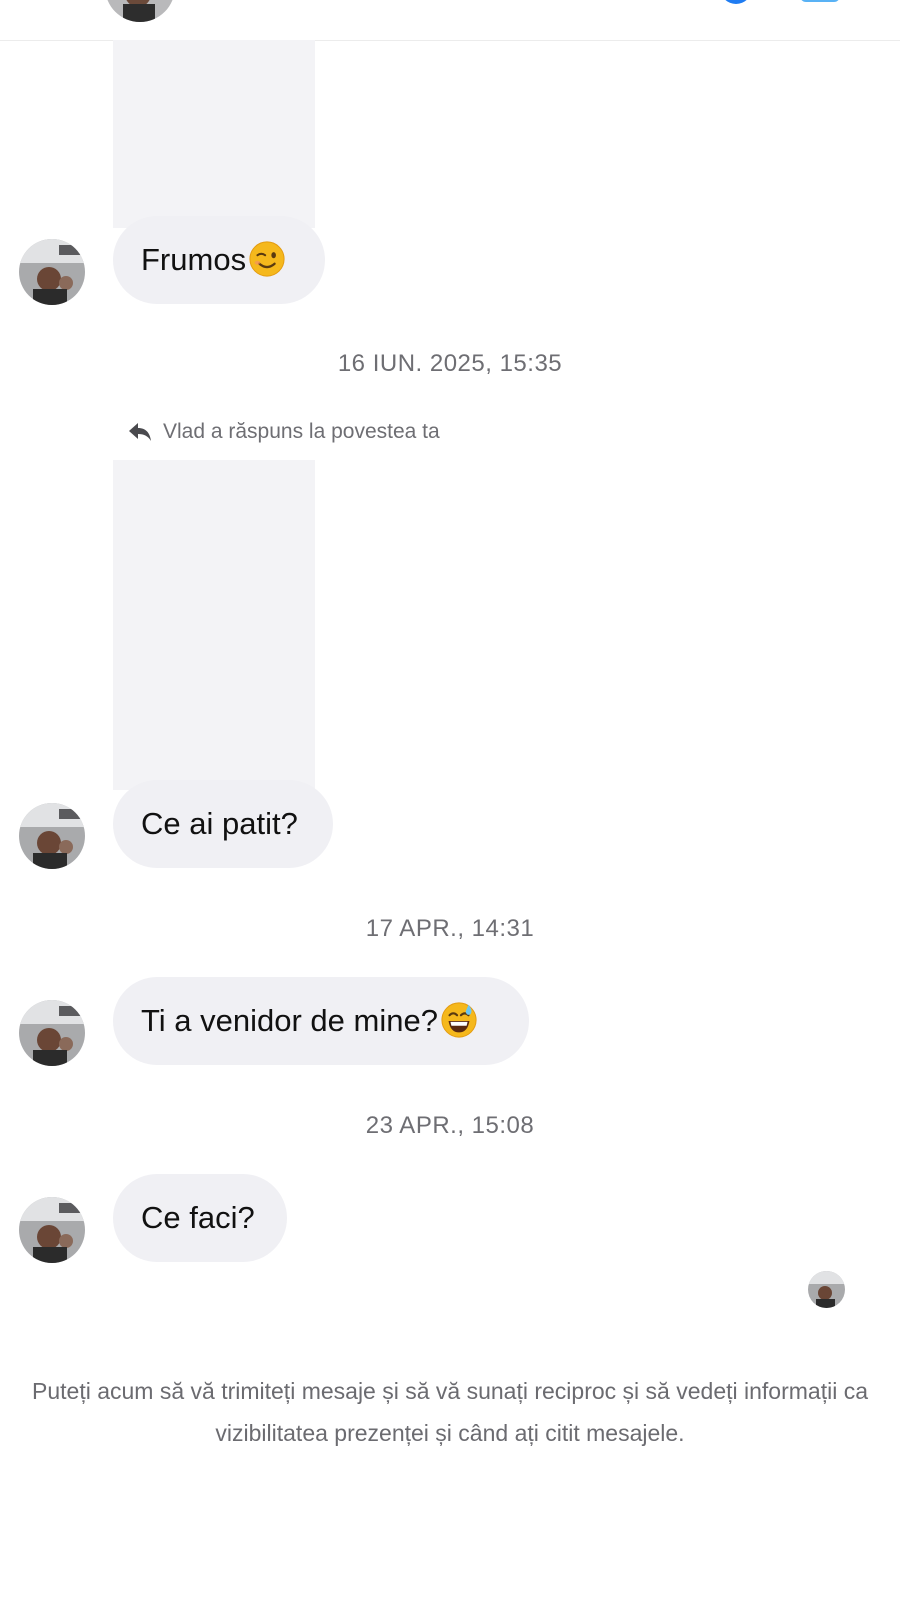 This screenshot has height=1600, width=900. I want to click on timestamp: 17 APR., 14:31, so click(450, 928).